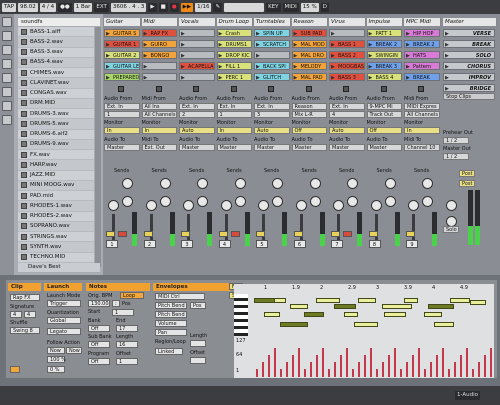 The image size is (500, 405). What do you see at coordinates (56, 237) in the screenshot?
I see `browser-file-row: STRINGS.wav` at bounding box center [56, 237].